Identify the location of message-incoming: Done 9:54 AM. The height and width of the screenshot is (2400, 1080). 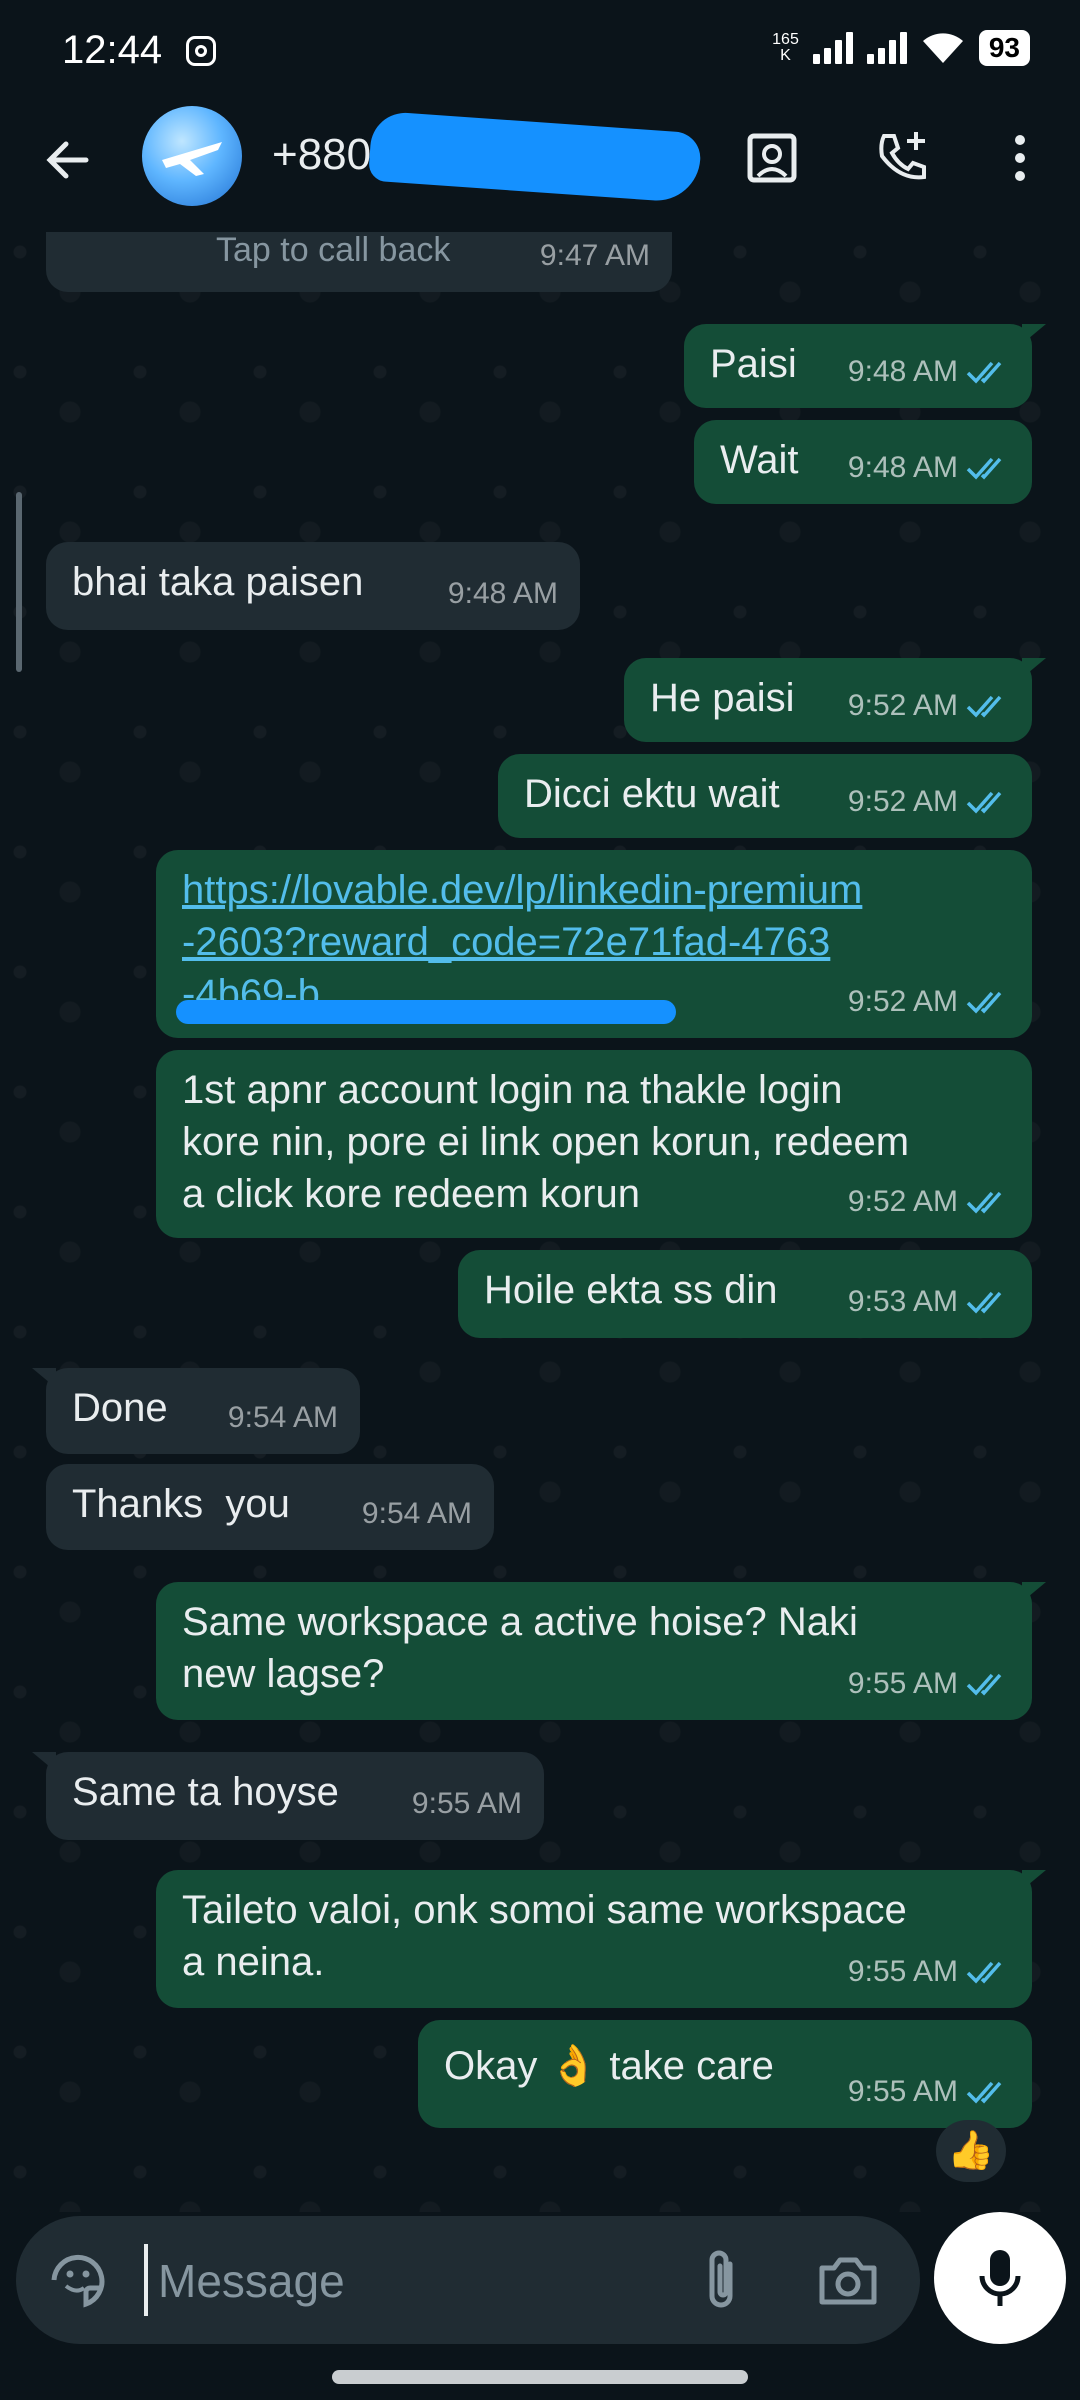
(196, 1411).